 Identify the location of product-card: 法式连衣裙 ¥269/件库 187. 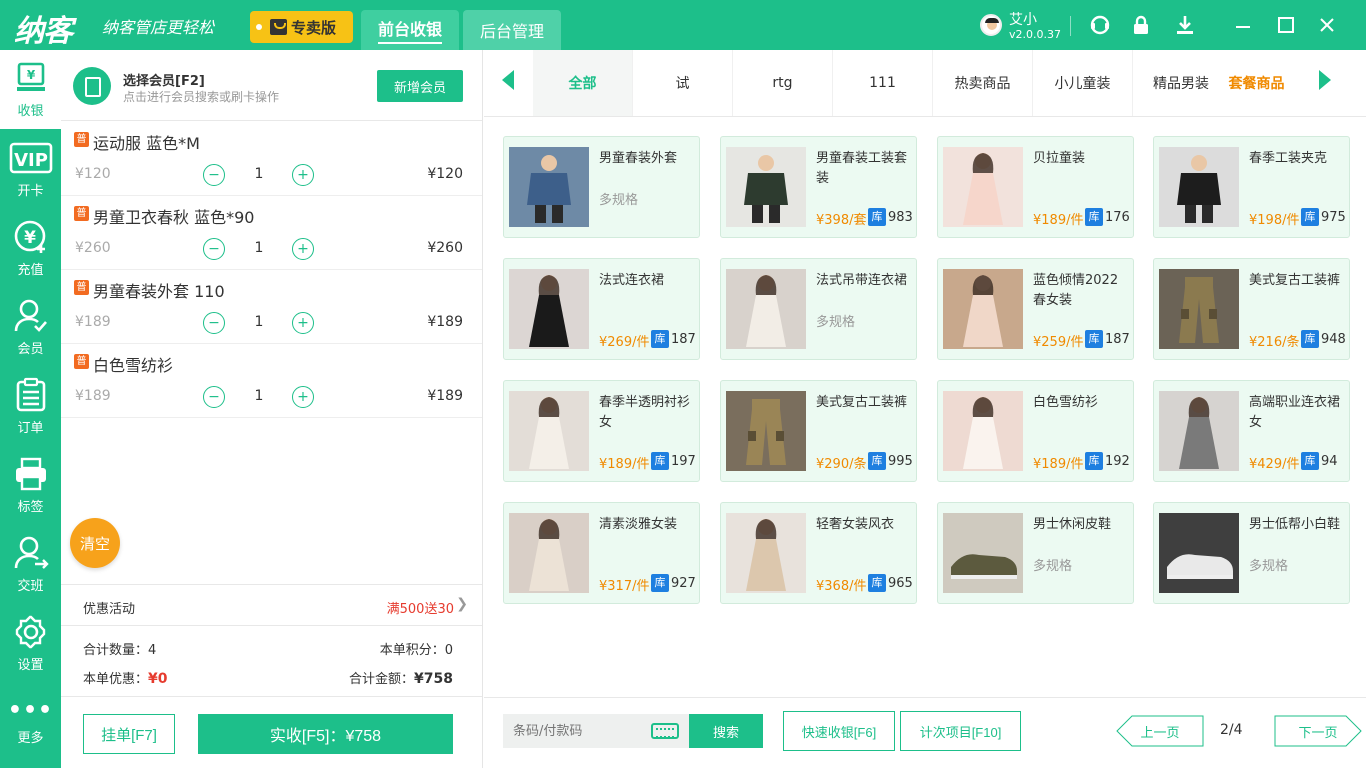
(601, 309).